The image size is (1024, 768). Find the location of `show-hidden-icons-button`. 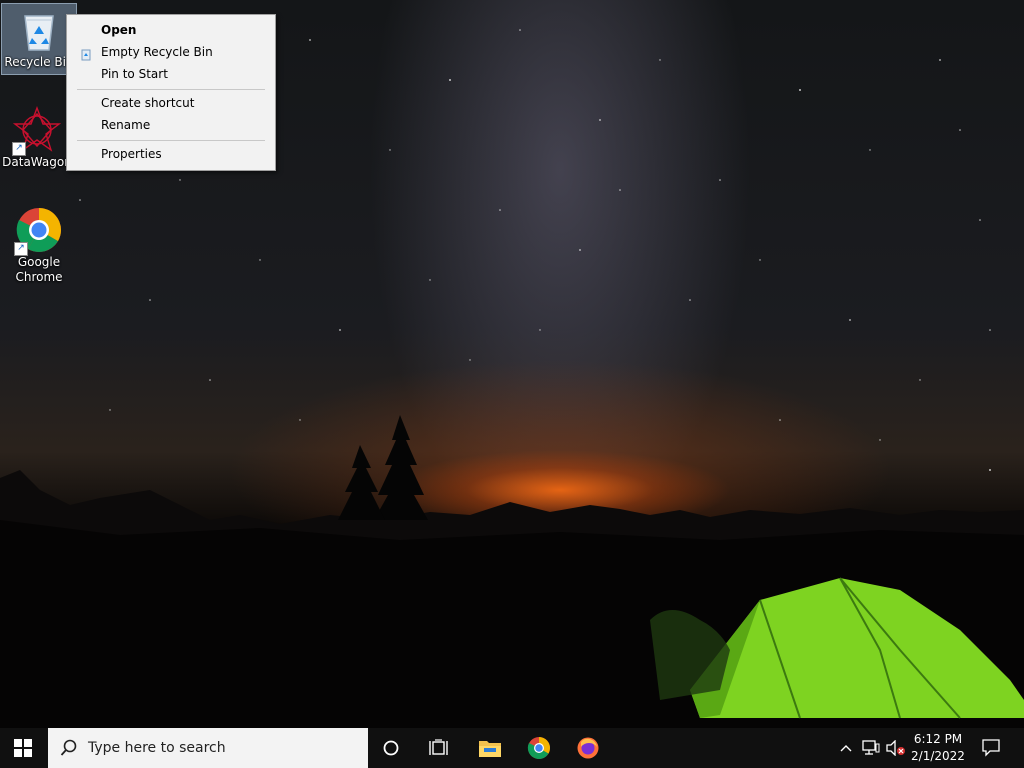

show-hidden-icons-button is located at coordinates (846, 748).